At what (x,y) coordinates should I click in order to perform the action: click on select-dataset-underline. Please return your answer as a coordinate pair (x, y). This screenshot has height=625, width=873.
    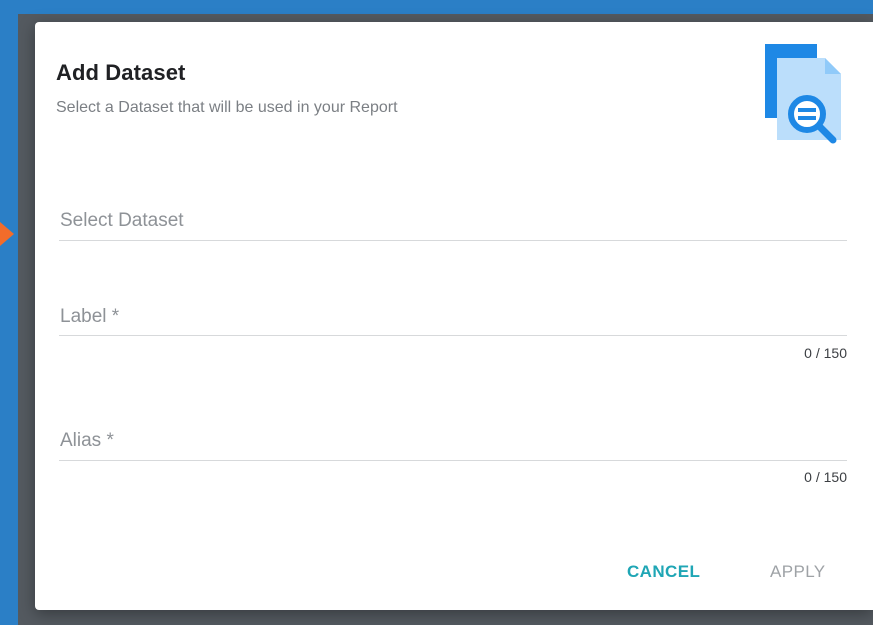
    Looking at the image, I should click on (453, 240).